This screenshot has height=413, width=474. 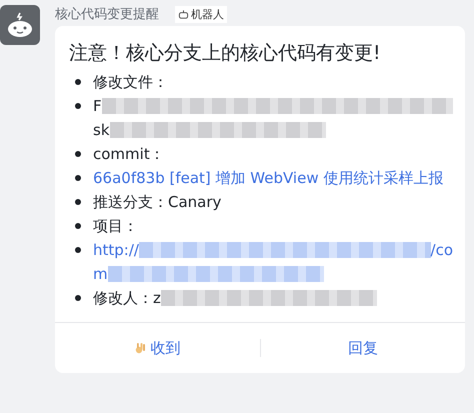 What do you see at coordinates (362, 348) in the screenshot?
I see `action-button: 回复` at bounding box center [362, 348].